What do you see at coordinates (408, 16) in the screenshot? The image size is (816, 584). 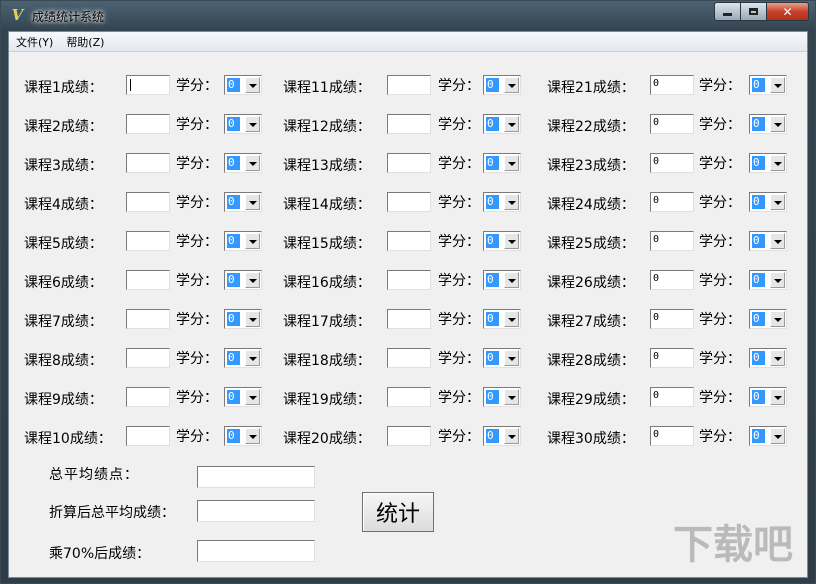 I see `title-bar: V 成绩统计系统 ✕` at bounding box center [408, 16].